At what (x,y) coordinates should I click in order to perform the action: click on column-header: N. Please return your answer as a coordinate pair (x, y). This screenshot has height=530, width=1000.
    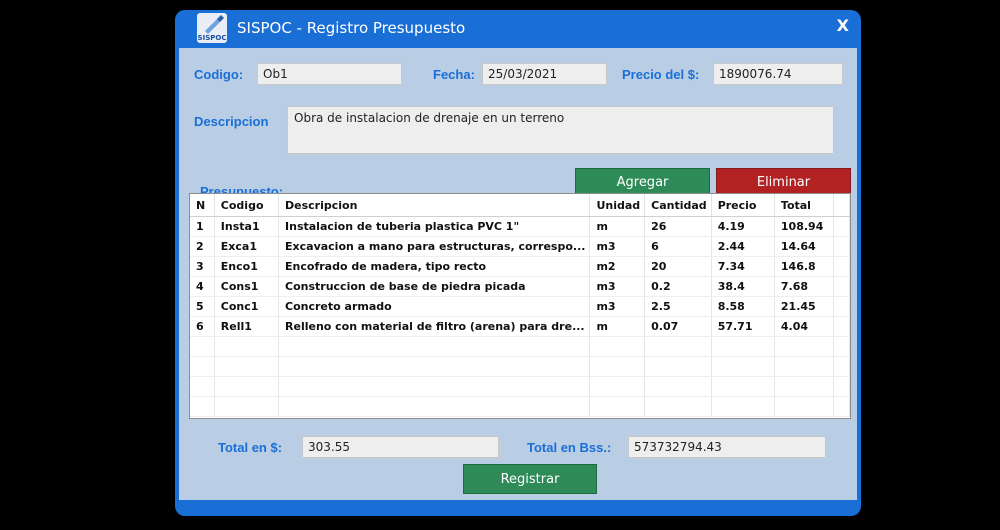
    Looking at the image, I should click on (202, 205).